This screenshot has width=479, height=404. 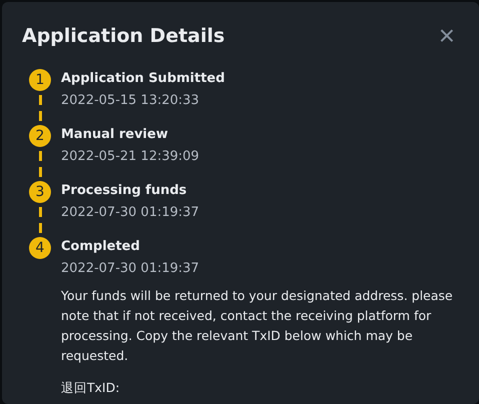 What do you see at coordinates (101, 247) in the screenshot?
I see `step-title: Completed` at bounding box center [101, 247].